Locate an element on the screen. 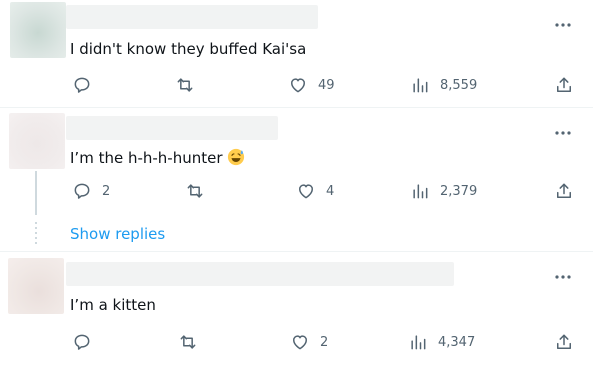  post-text: I didn't know they buffed Kai'sa is located at coordinates (188, 49).